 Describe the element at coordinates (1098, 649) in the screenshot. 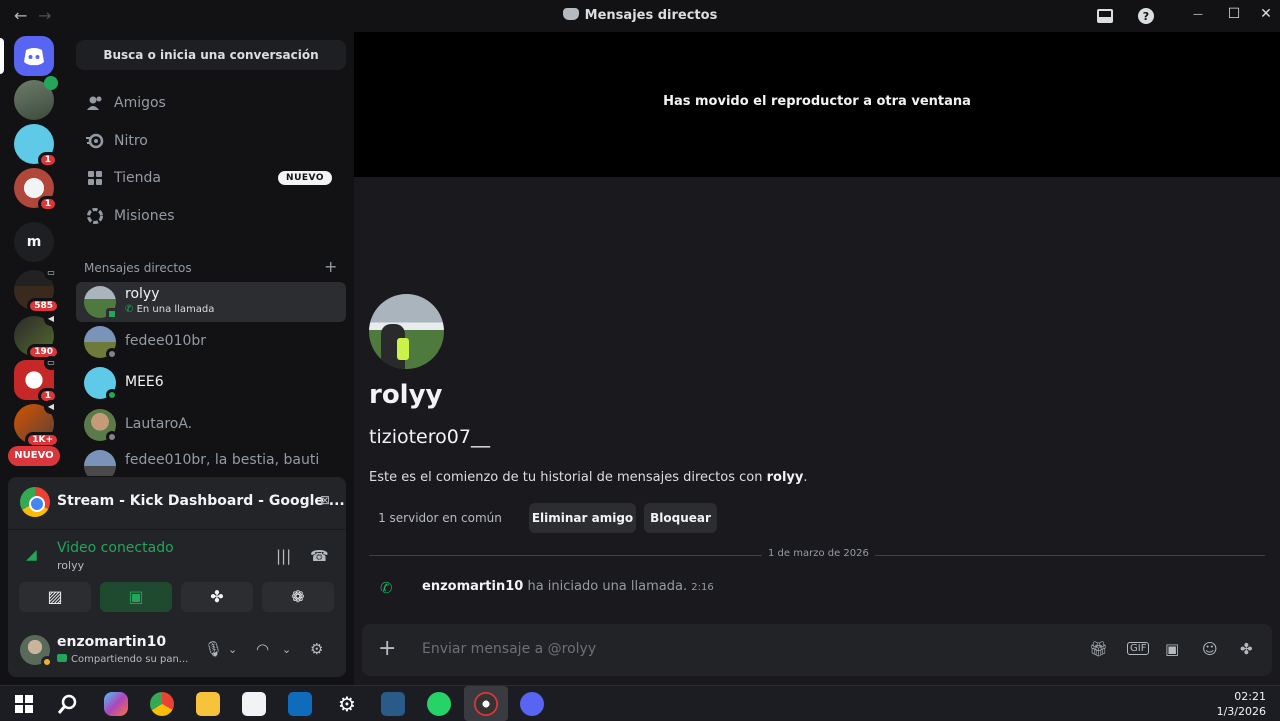

I see `gift-icon: 🎁︎` at that location.